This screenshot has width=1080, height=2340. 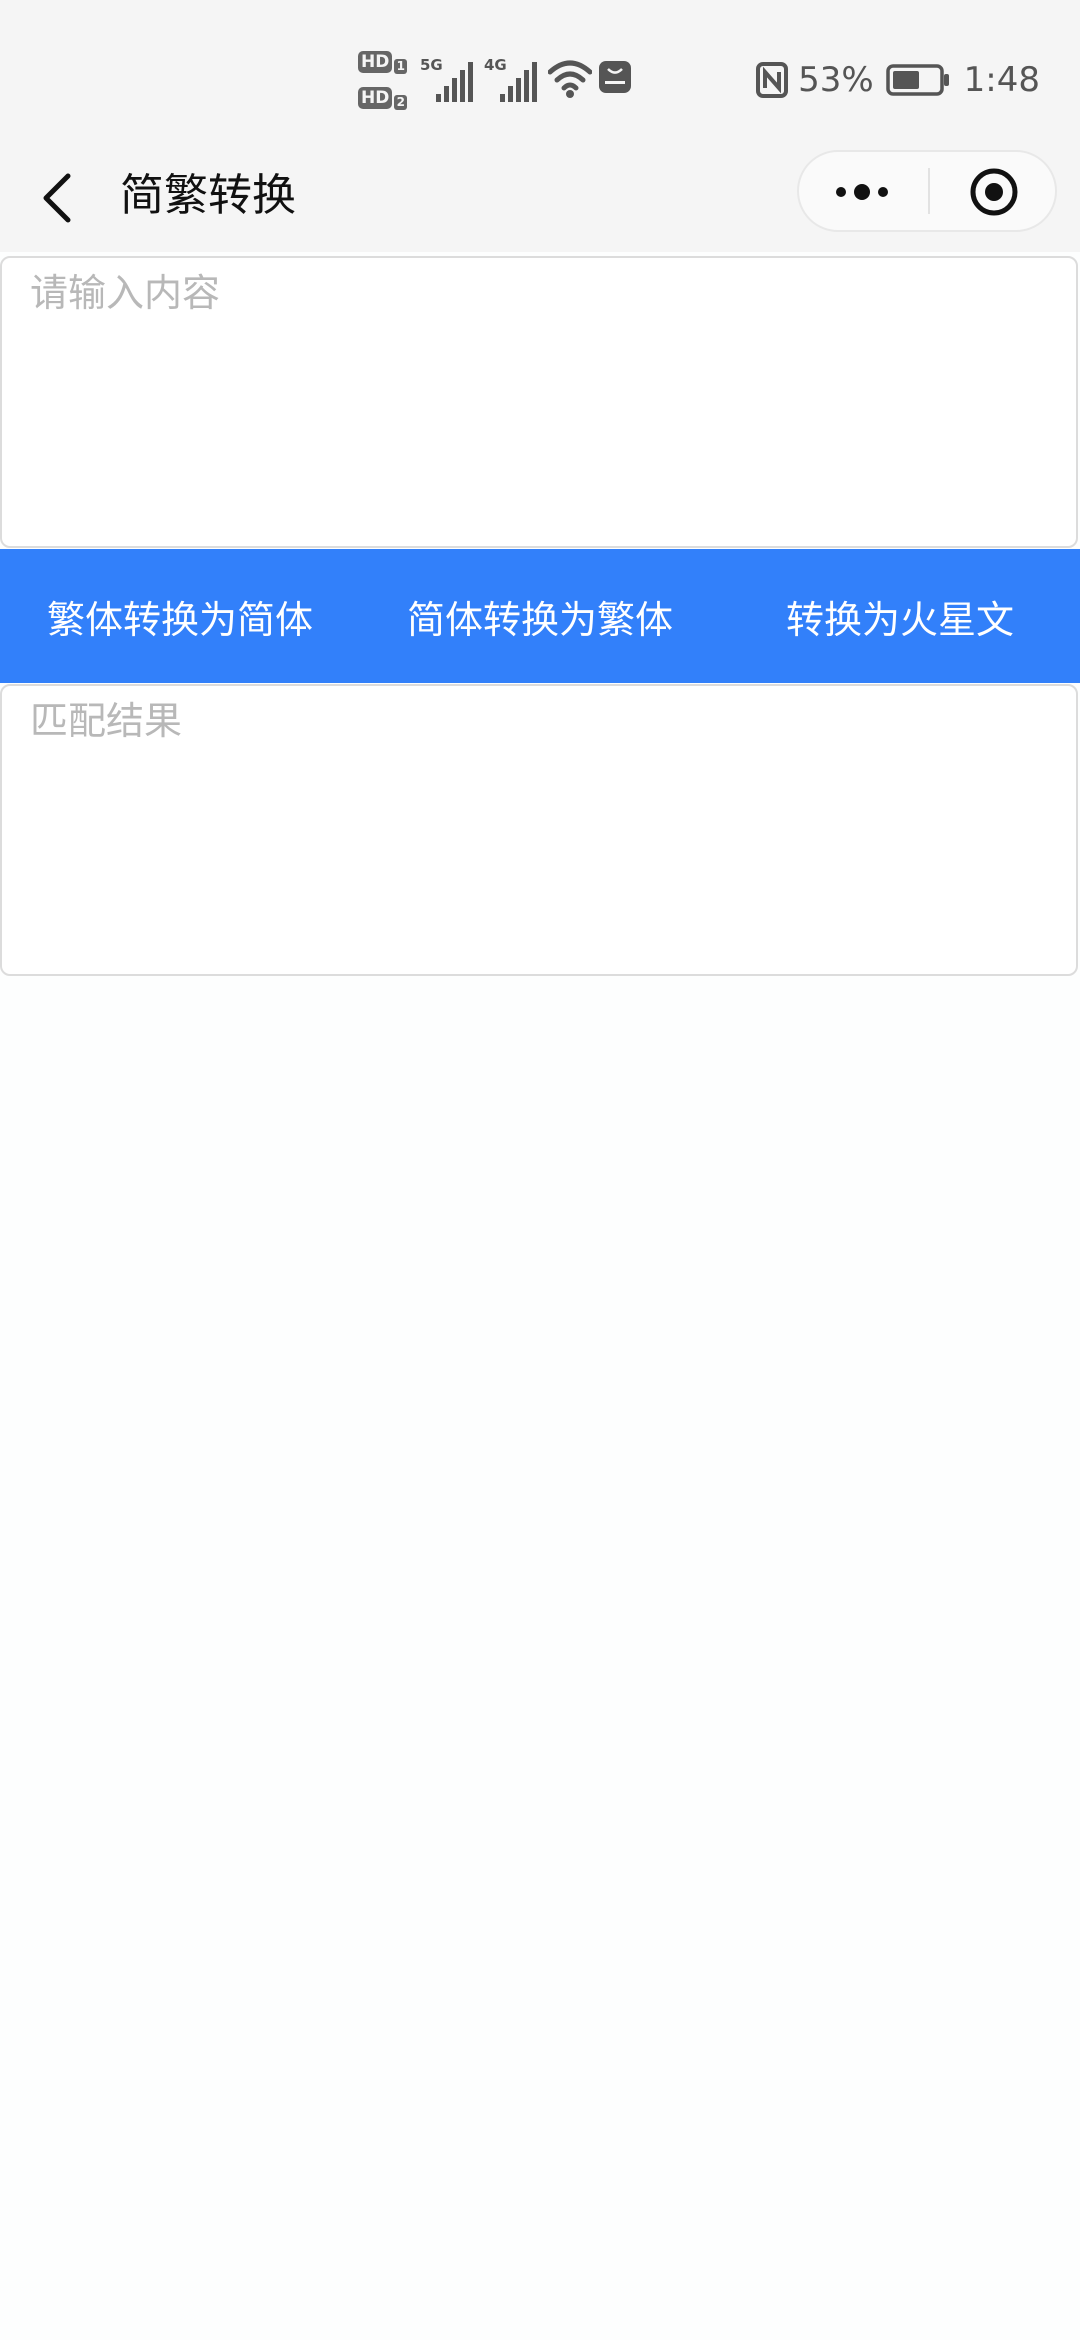 I want to click on signal-5g: 5G, so click(x=450, y=80).